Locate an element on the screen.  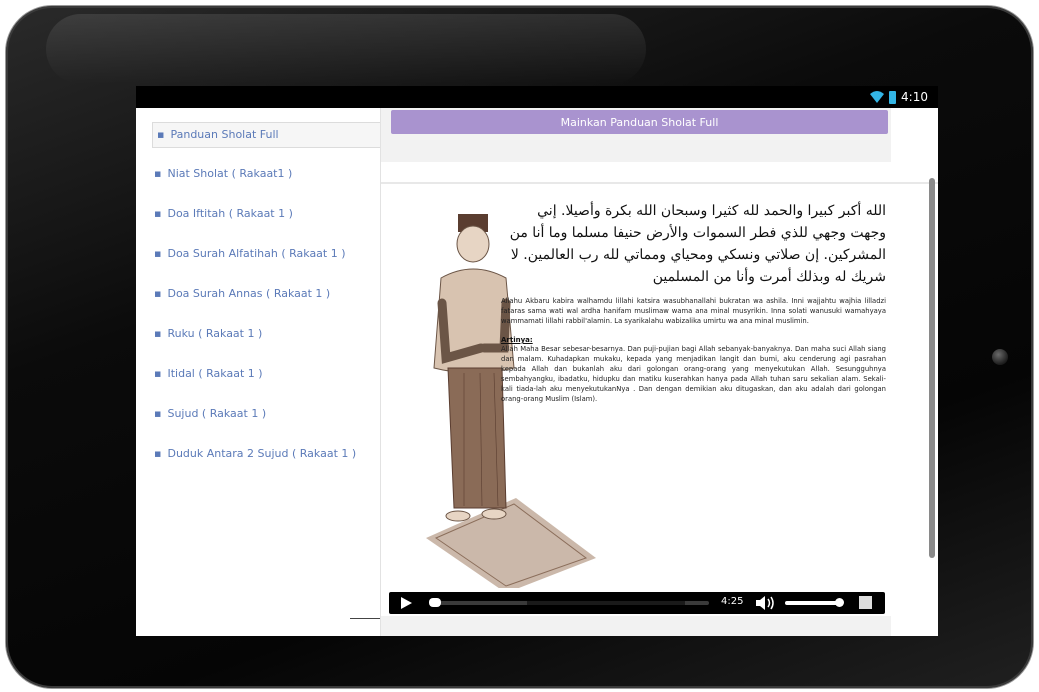
sidebar-divider is located at coordinates (365, 618).